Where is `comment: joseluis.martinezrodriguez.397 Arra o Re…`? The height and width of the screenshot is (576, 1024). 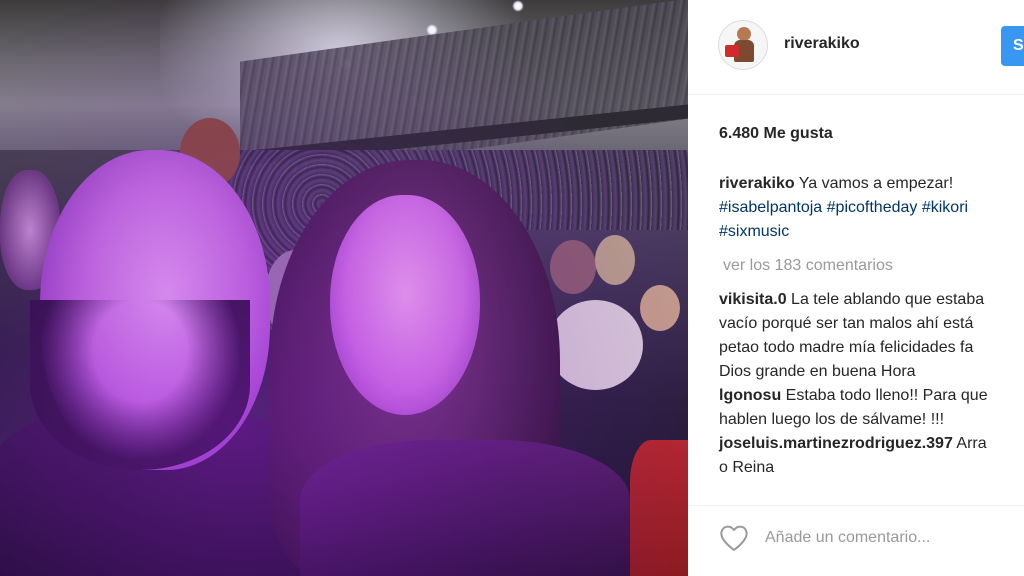
comment: joseluis.martinezrodriguez.397 Arra o Re… is located at coordinates (871, 456).